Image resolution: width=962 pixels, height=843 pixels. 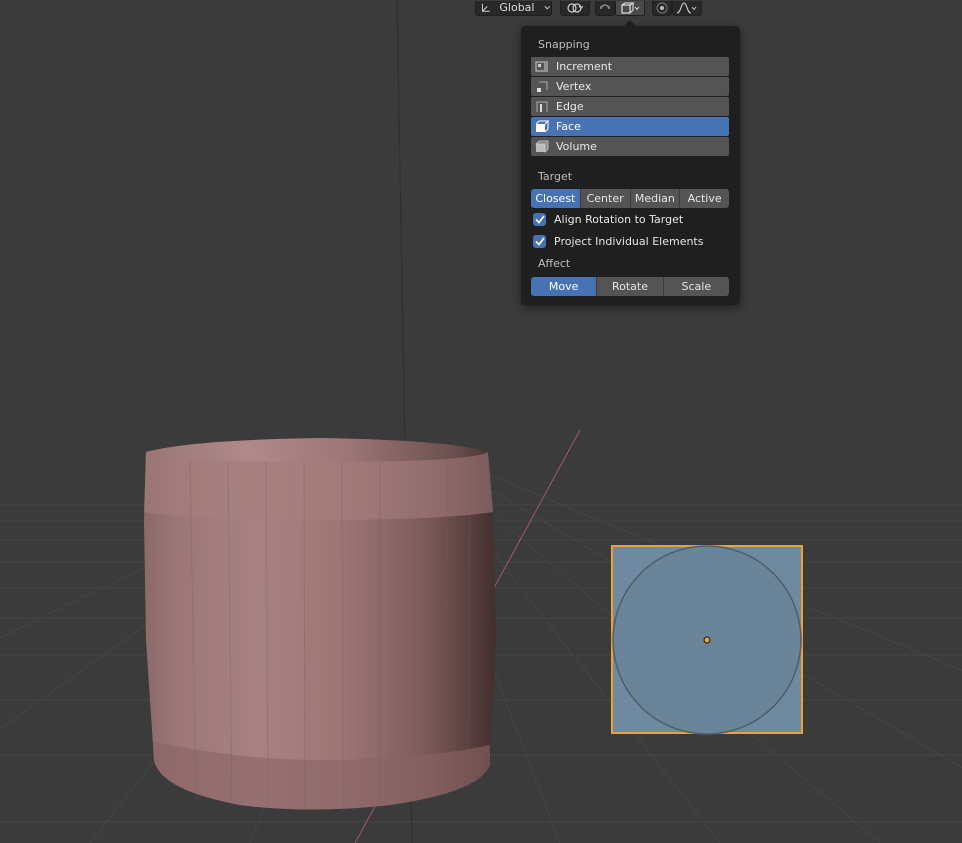 What do you see at coordinates (542, 146) in the screenshot?
I see `volume-icon` at bounding box center [542, 146].